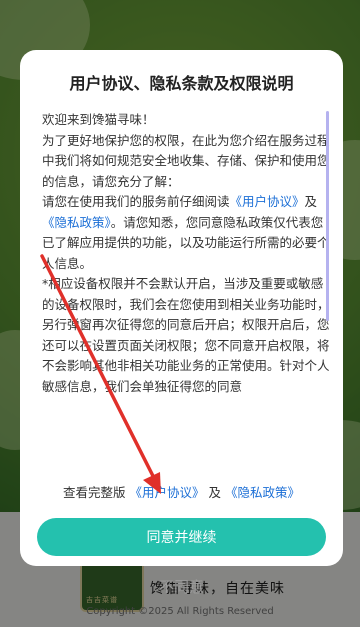 The width and height of the screenshot is (360, 627). I want to click on footer-and-text: 及, so click(214, 492).